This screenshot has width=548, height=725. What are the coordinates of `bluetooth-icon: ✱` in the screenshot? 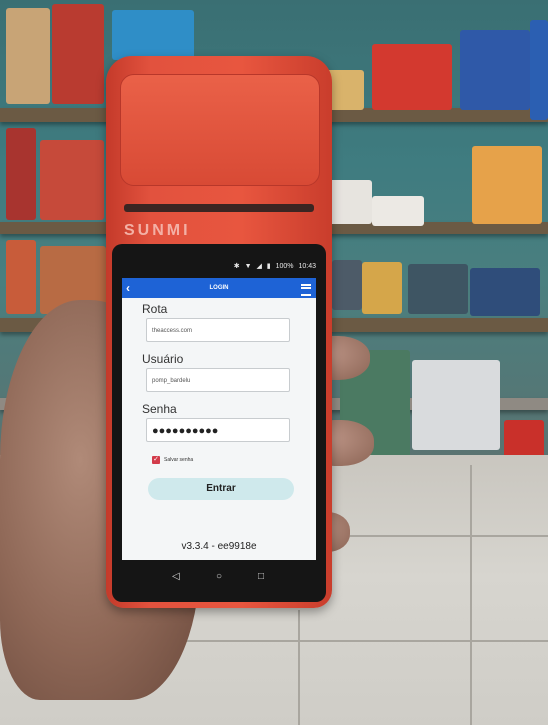 It's located at (236, 266).